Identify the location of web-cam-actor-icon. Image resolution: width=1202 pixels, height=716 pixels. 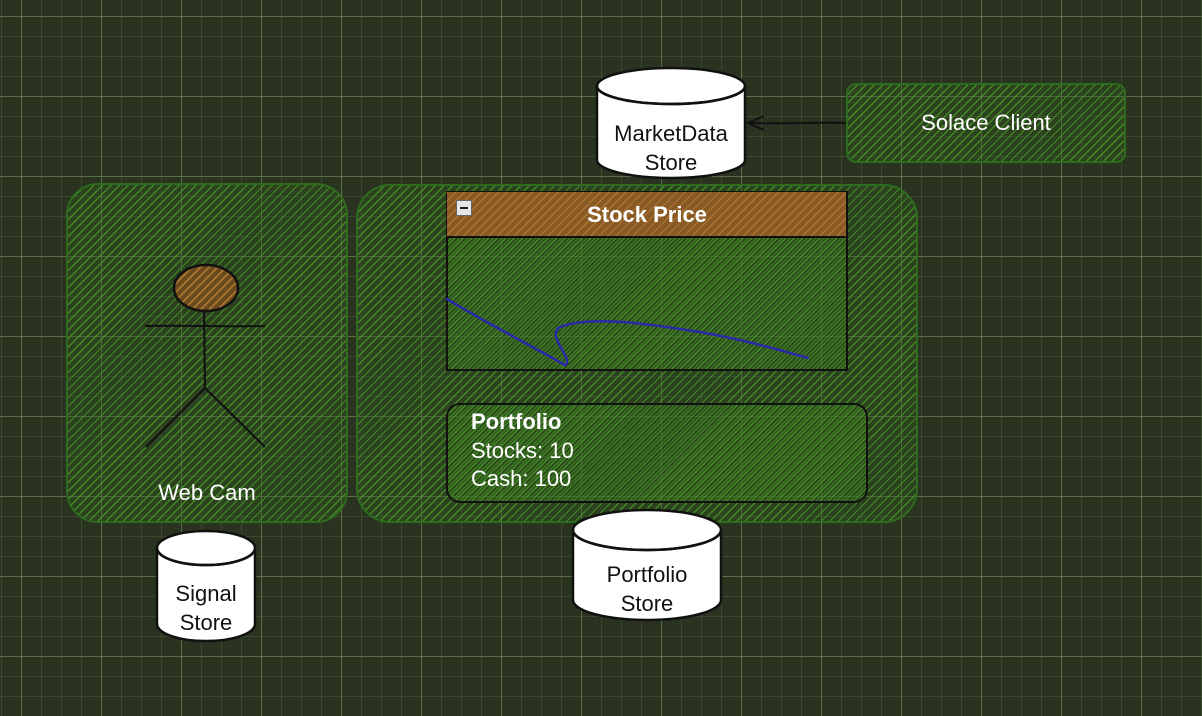
(205, 355).